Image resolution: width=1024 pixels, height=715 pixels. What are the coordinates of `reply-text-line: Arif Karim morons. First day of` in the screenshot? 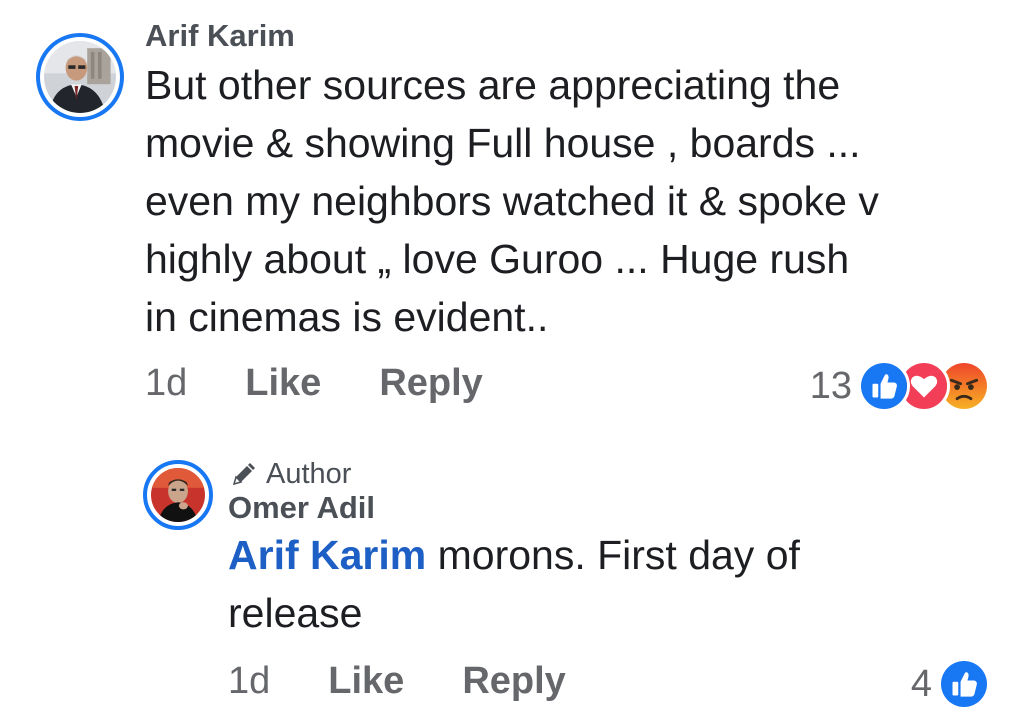 It's located at (608, 555).